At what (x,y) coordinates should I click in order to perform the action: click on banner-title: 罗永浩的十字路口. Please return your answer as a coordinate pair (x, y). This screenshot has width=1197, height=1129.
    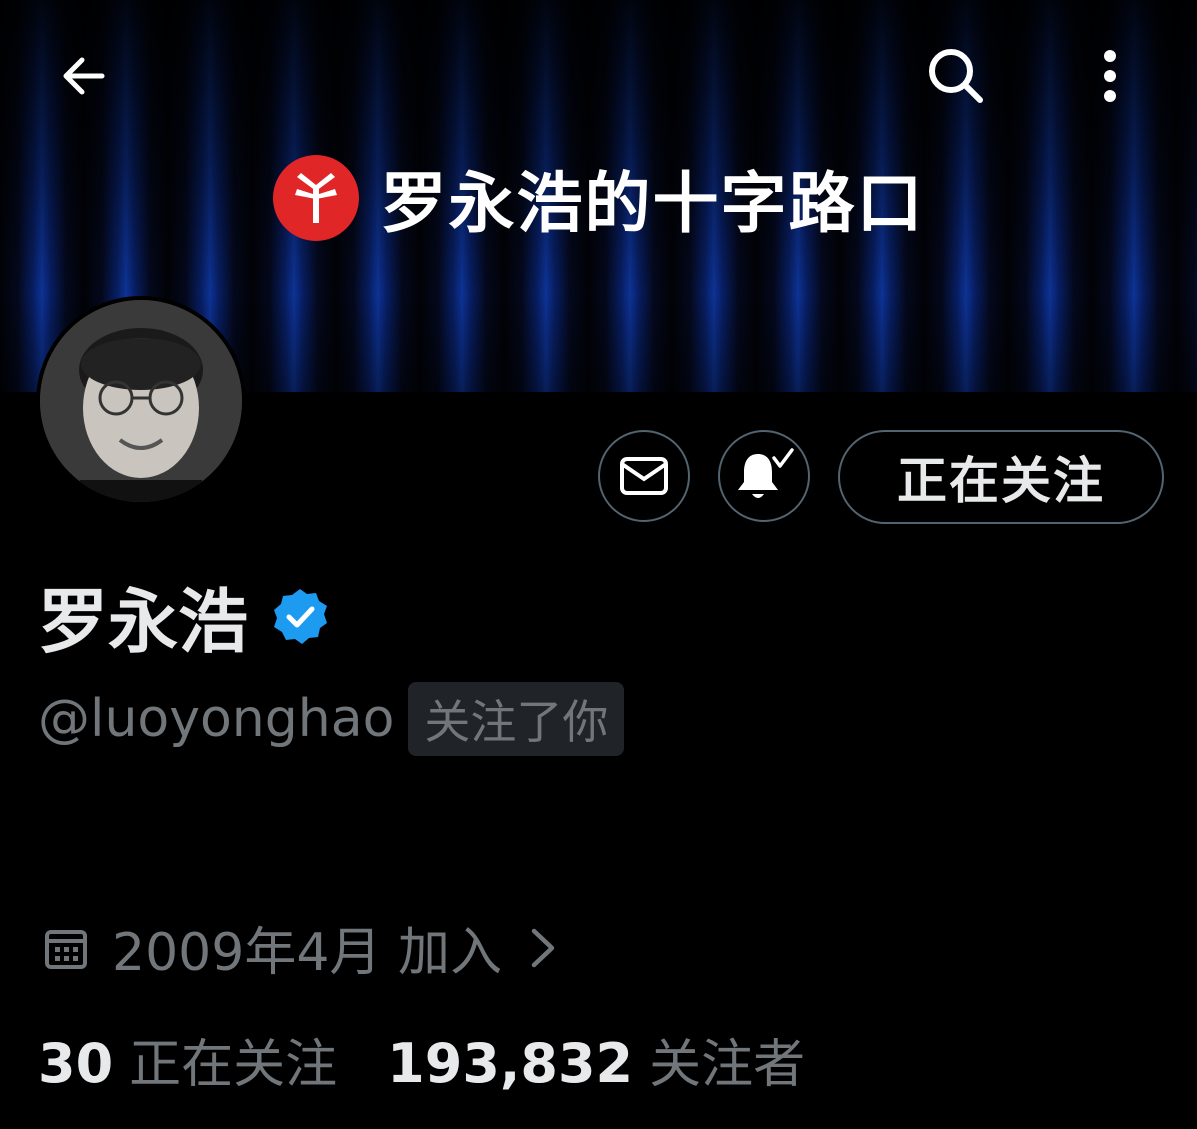
    Looking at the image, I should click on (652, 203).